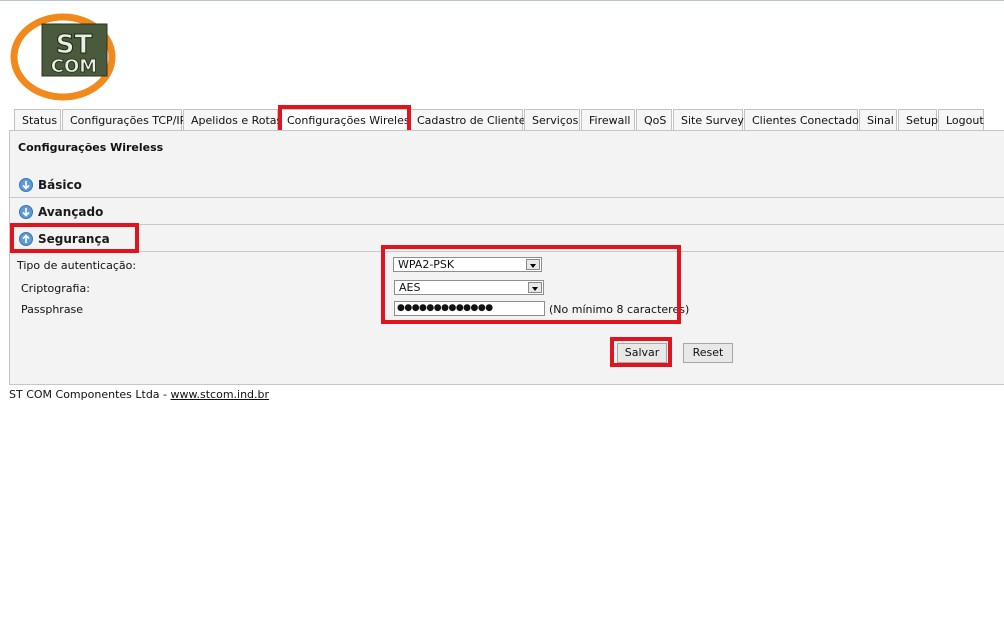 The height and width of the screenshot is (625, 1004). What do you see at coordinates (619, 309) in the screenshot?
I see `passphrase-hint: (No mínimo 8 caracteres)` at bounding box center [619, 309].